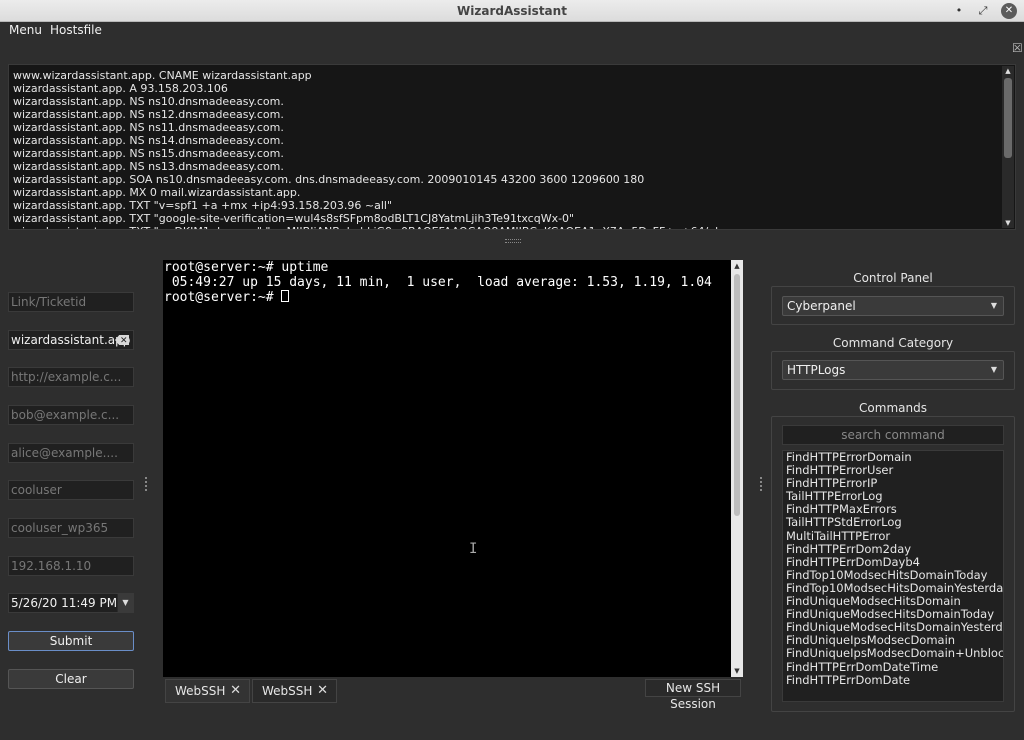  Describe the element at coordinates (893, 343) in the screenshot. I see `command-category-title: Command Category` at that location.